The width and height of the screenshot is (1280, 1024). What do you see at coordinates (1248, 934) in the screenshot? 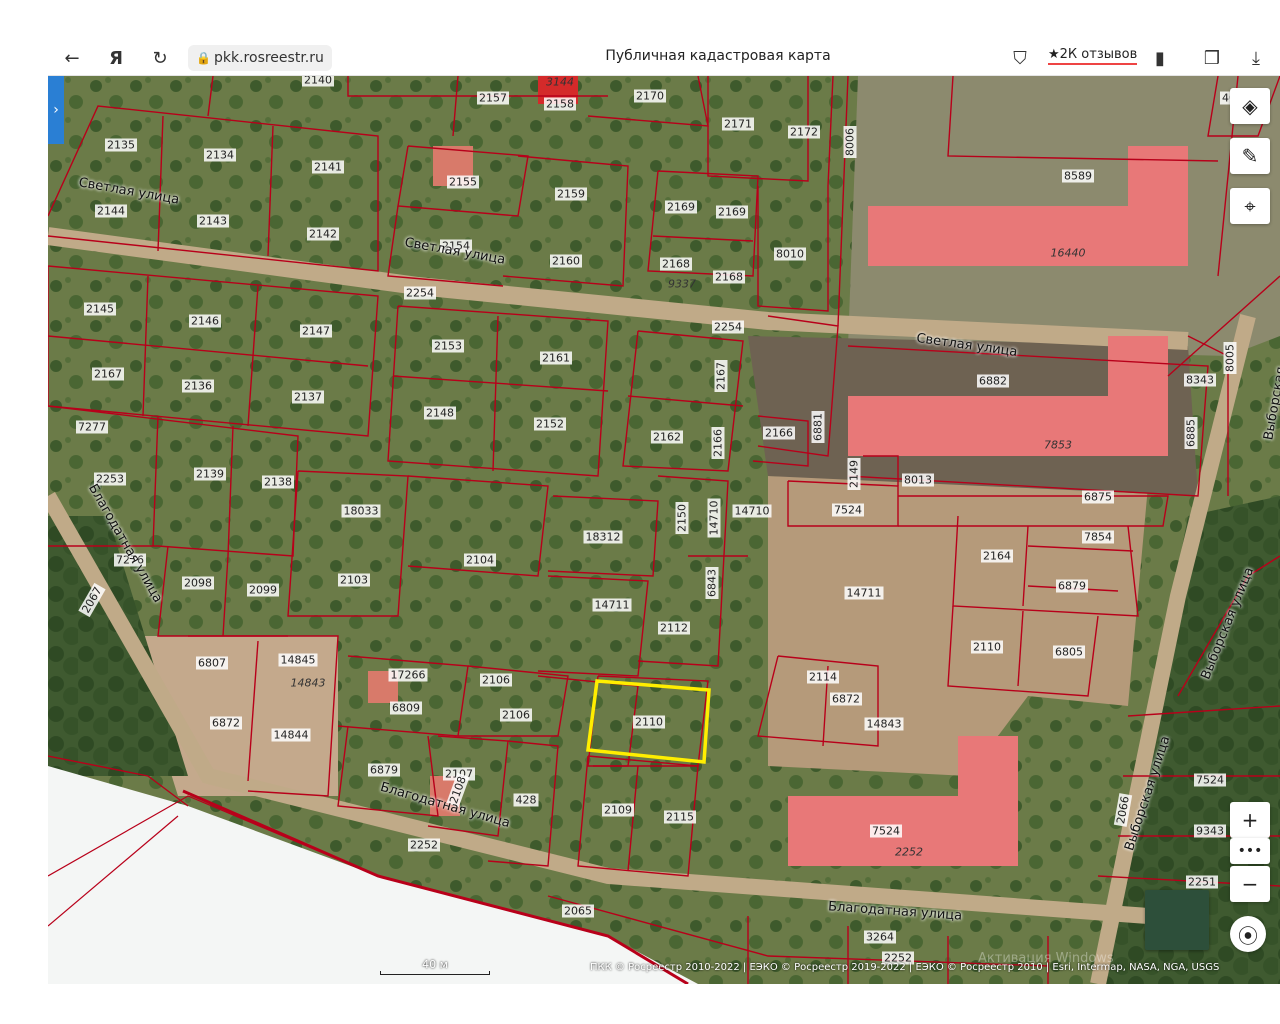
I see `compass-icon: ⦿` at bounding box center [1248, 934].